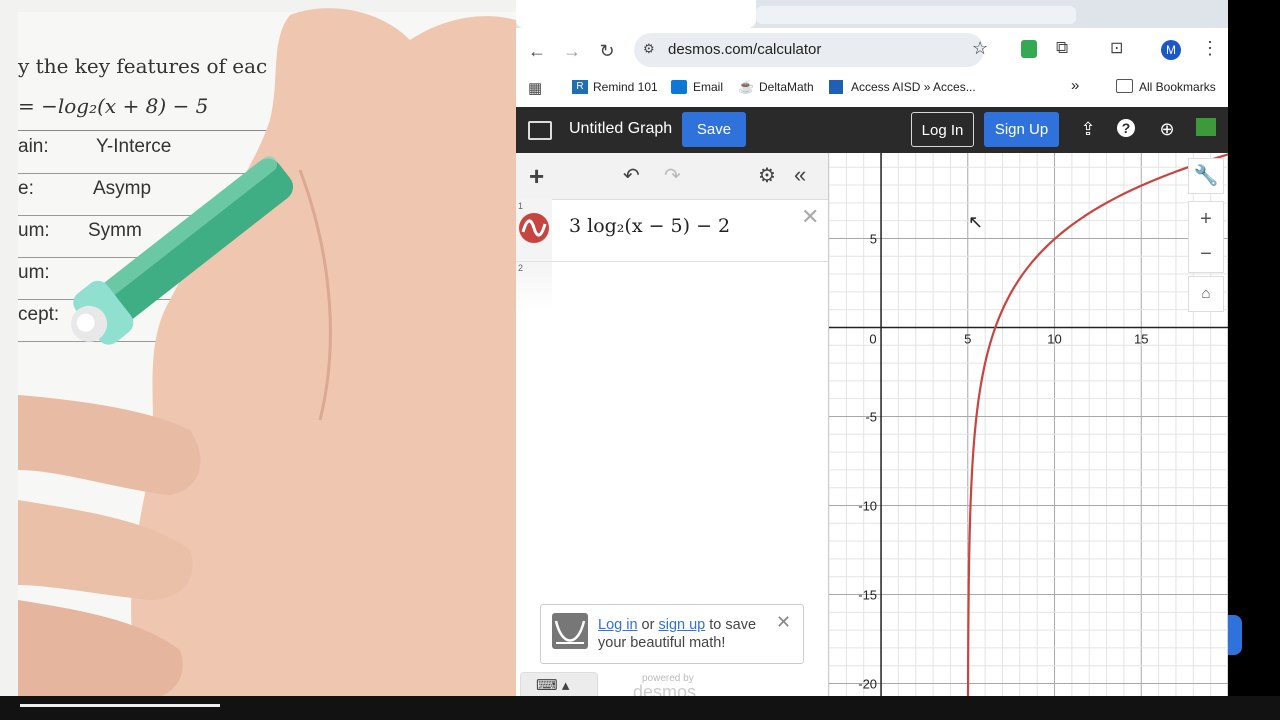 This screenshot has width=1280, height=720. Describe the element at coordinates (786, 87) in the screenshot. I see `bookmark-deltamath: DeltaMath` at that location.